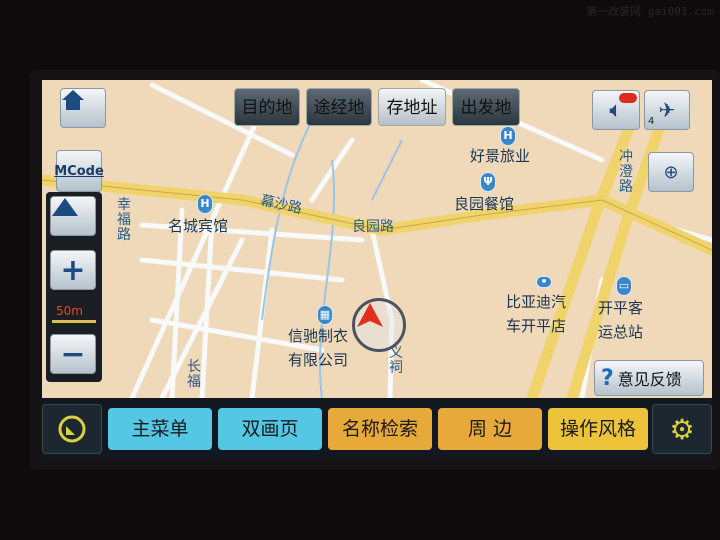  What do you see at coordinates (486, 107) in the screenshot?
I see `start-point-button: 出发地` at bounding box center [486, 107].